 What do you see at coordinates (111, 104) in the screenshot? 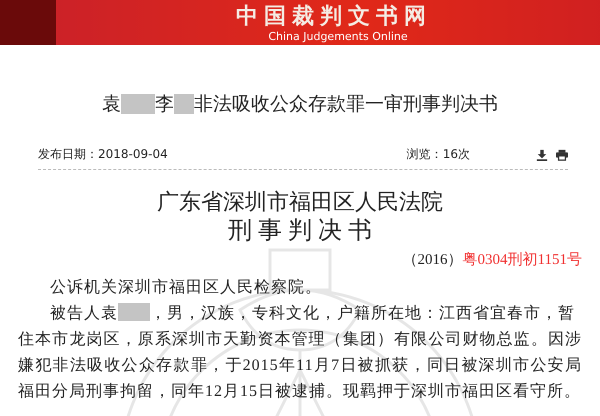
I see `document-title: 袁` at bounding box center [111, 104].